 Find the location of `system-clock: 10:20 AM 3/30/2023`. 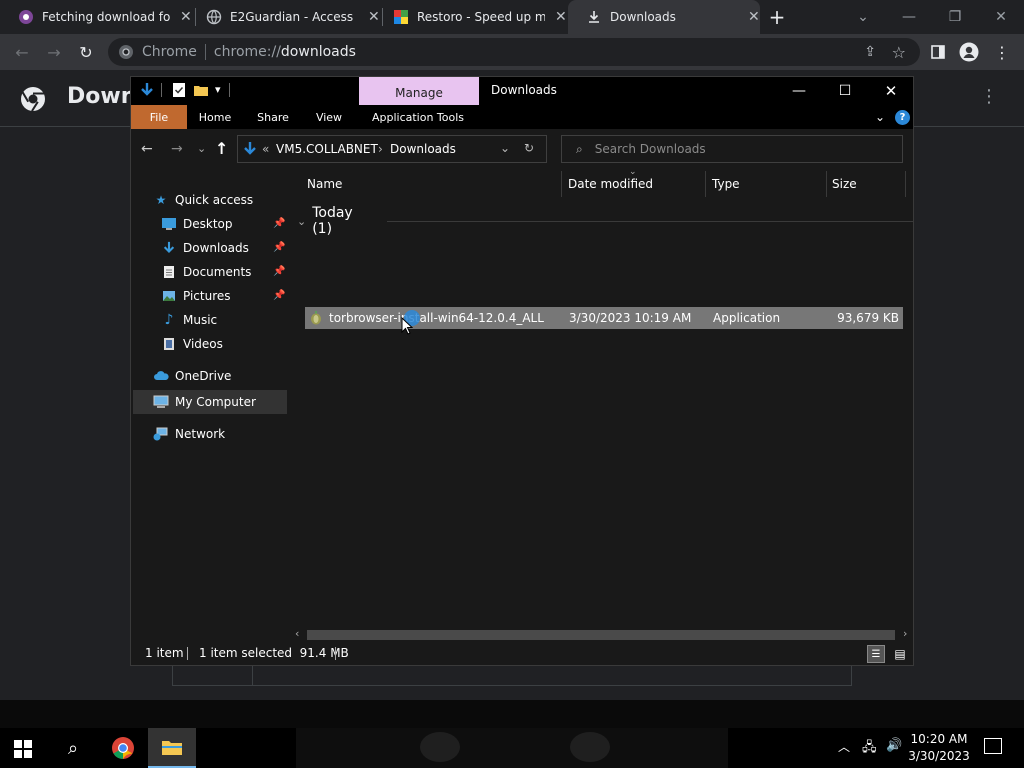

system-clock: 10:20 AM 3/30/2023 is located at coordinates (939, 748).